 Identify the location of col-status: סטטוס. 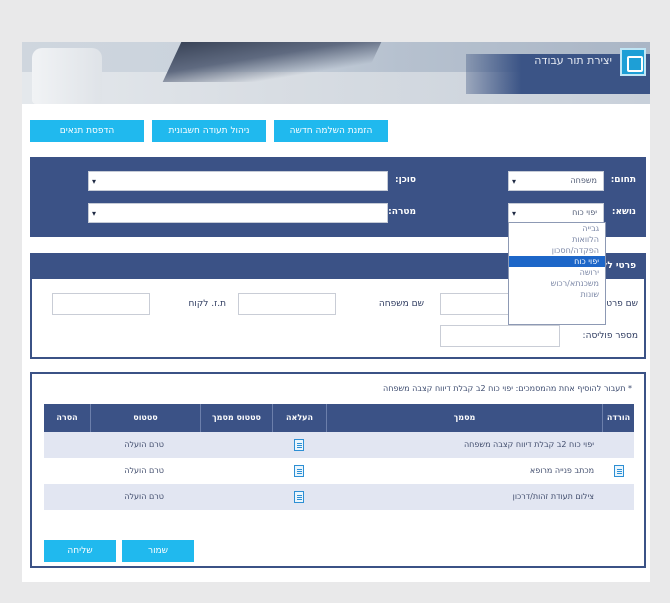
(145, 418).